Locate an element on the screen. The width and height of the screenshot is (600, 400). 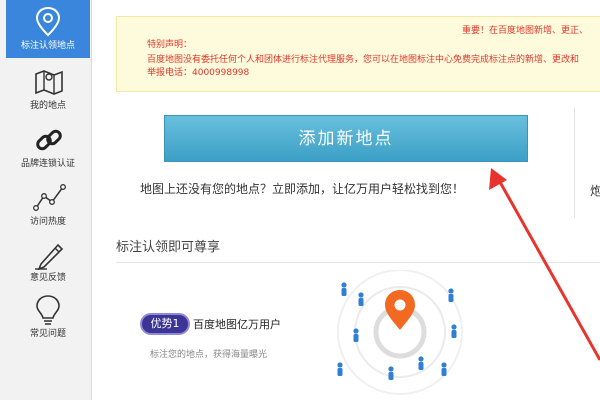
add-new-place-button: 添加新地点 is located at coordinates (346, 138).